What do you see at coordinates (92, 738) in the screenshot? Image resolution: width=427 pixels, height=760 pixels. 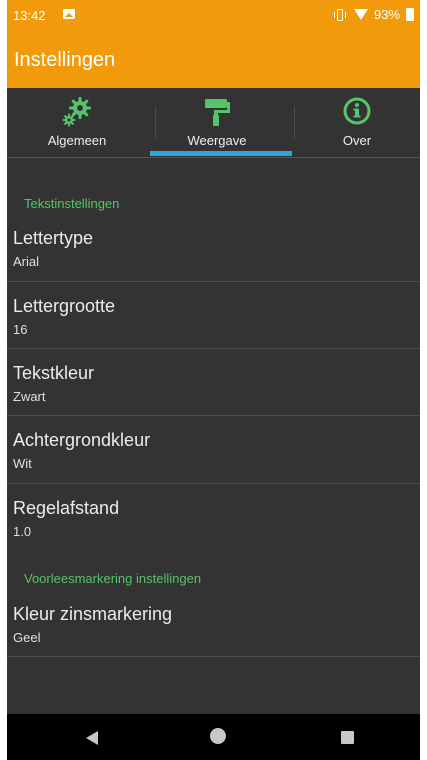 I see `back-icon` at bounding box center [92, 738].